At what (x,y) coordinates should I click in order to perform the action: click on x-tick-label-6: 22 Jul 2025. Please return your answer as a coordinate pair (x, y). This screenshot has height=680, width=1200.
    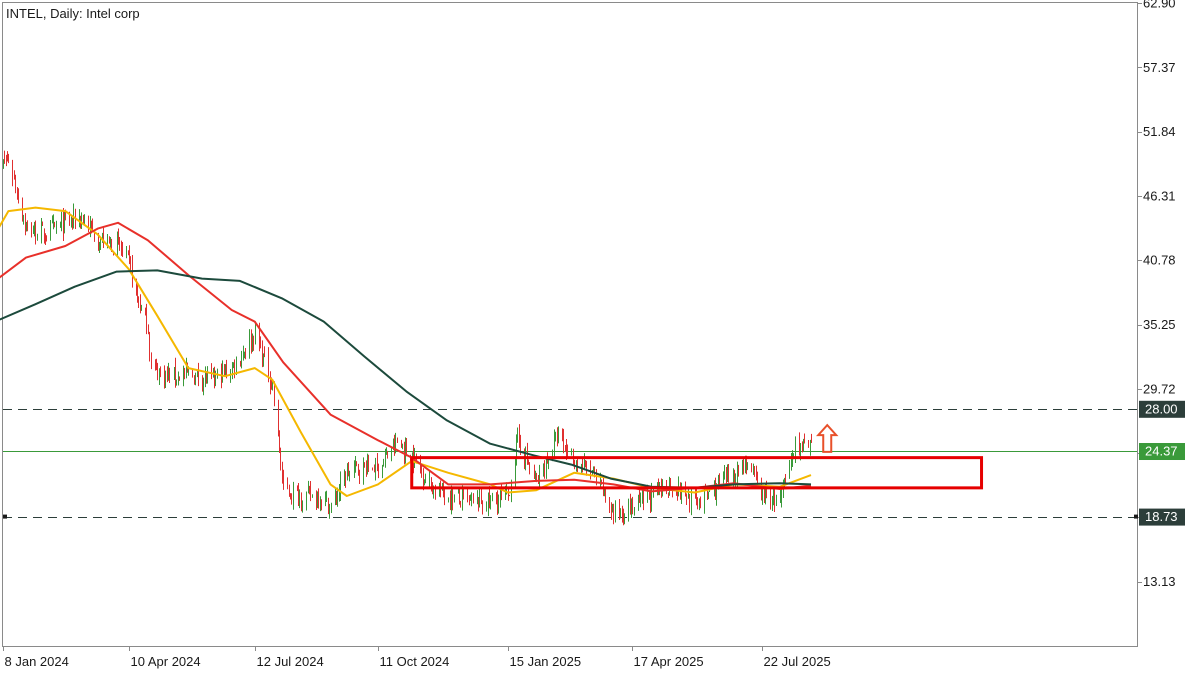
    Looking at the image, I should click on (797, 661).